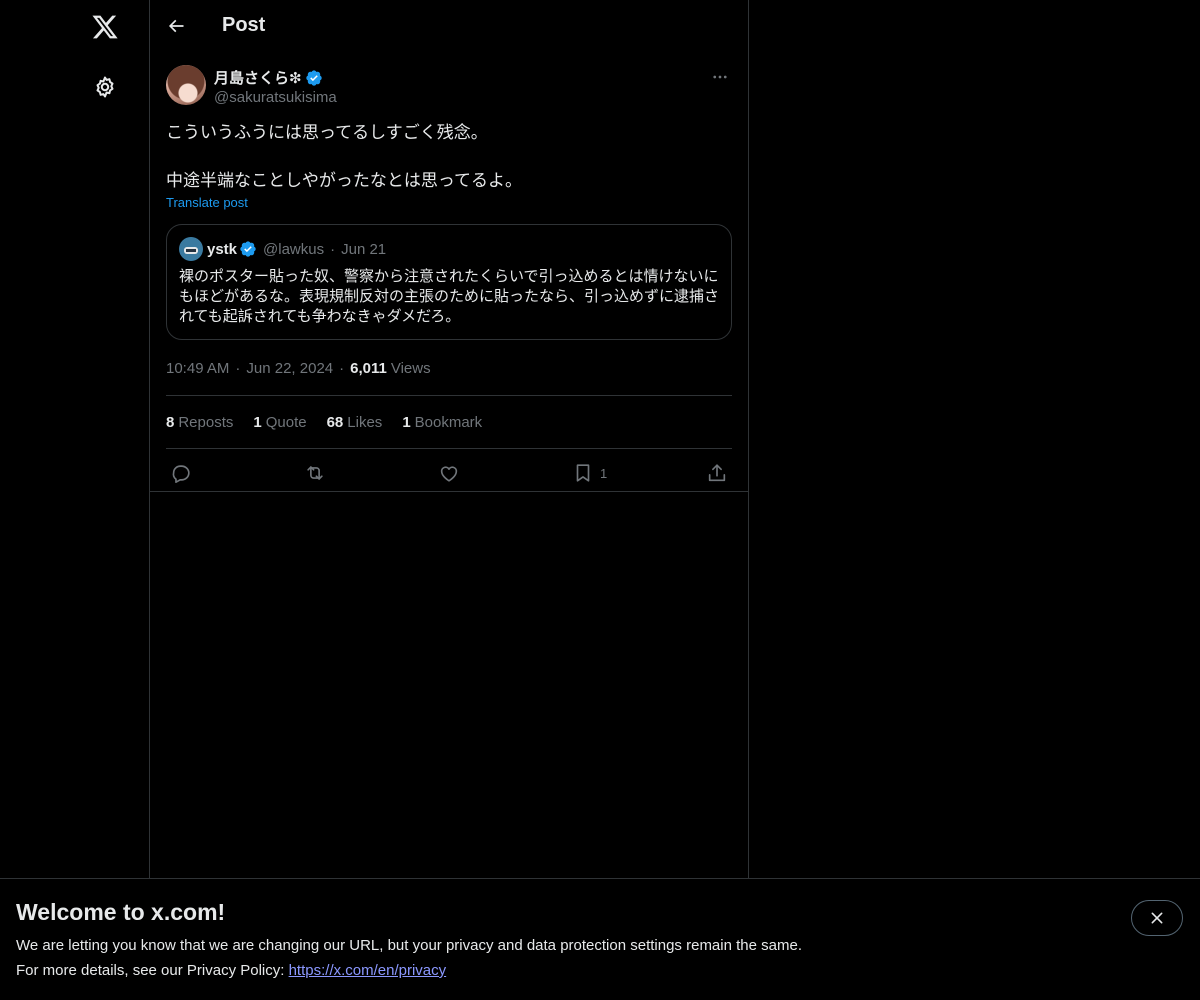 This screenshot has height=1000, width=1200. I want to click on page-title: Post, so click(244, 25).